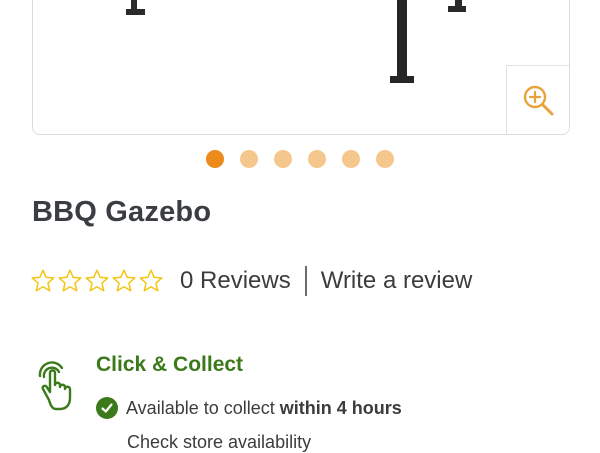 This screenshot has width=600, height=453. I want to click on write-review-link: Write a review, so click(397, 281).